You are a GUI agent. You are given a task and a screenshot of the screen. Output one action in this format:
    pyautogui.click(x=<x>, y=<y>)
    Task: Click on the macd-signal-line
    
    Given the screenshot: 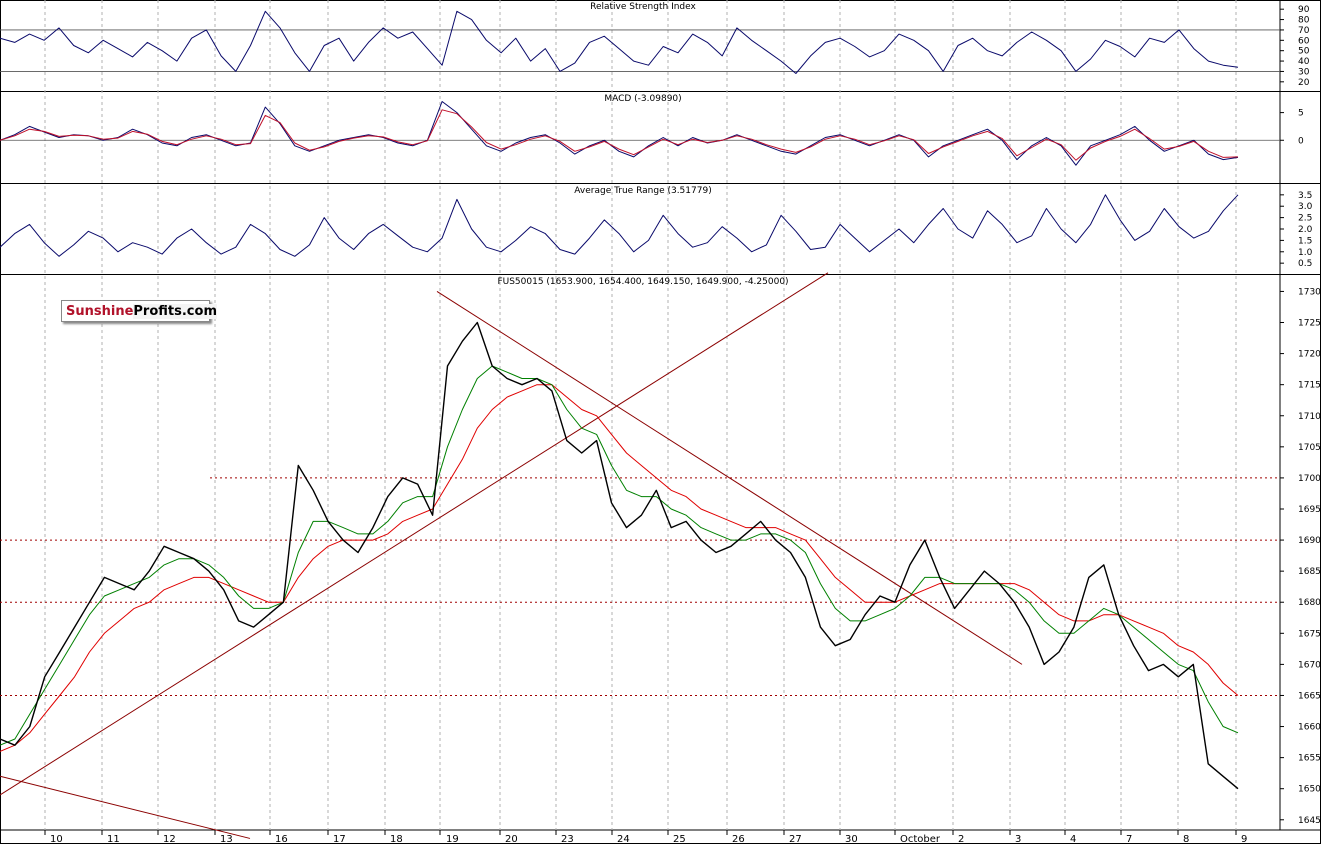 What is the action you would take?
    pyautogui.click(x=619, y=135)
    